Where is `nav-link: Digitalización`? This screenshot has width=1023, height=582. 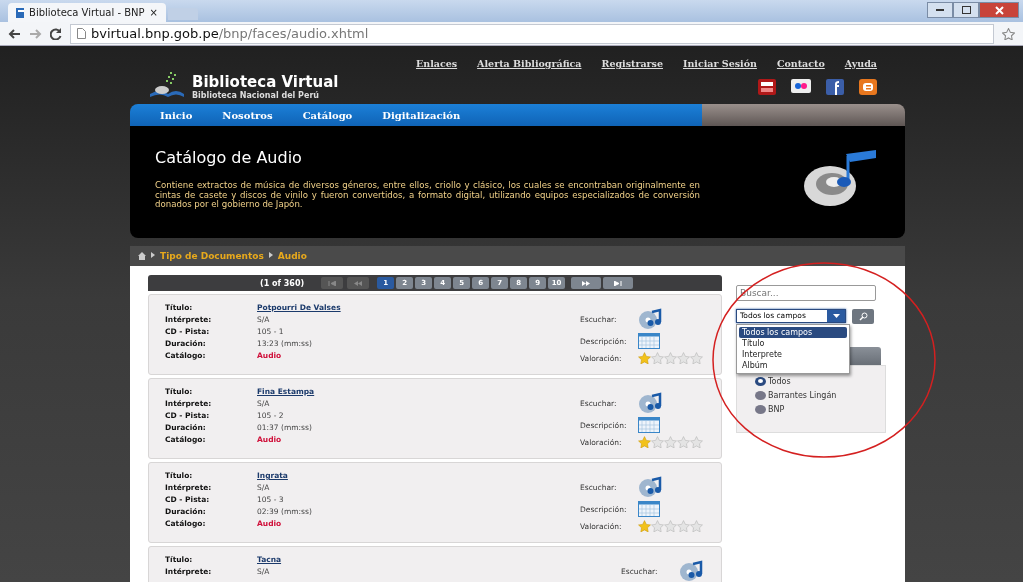
nav-link: Digitalización is located at coordinates (421, 115).